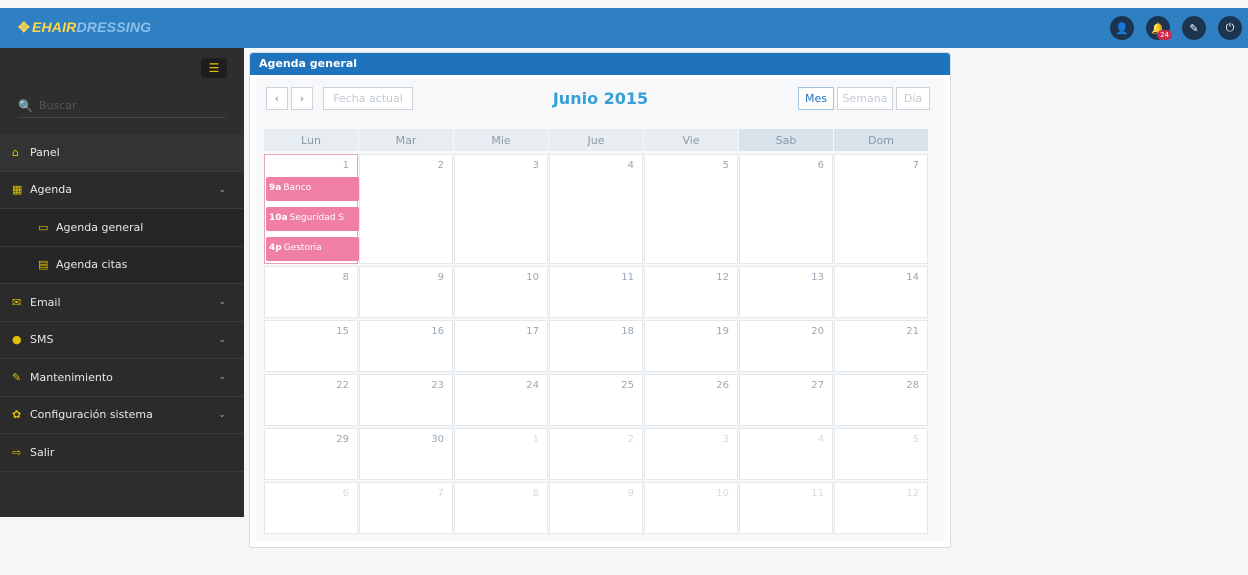 This screenshot has width=1248, height=575. I want to click on day-cell: 28, so click(881, 400).